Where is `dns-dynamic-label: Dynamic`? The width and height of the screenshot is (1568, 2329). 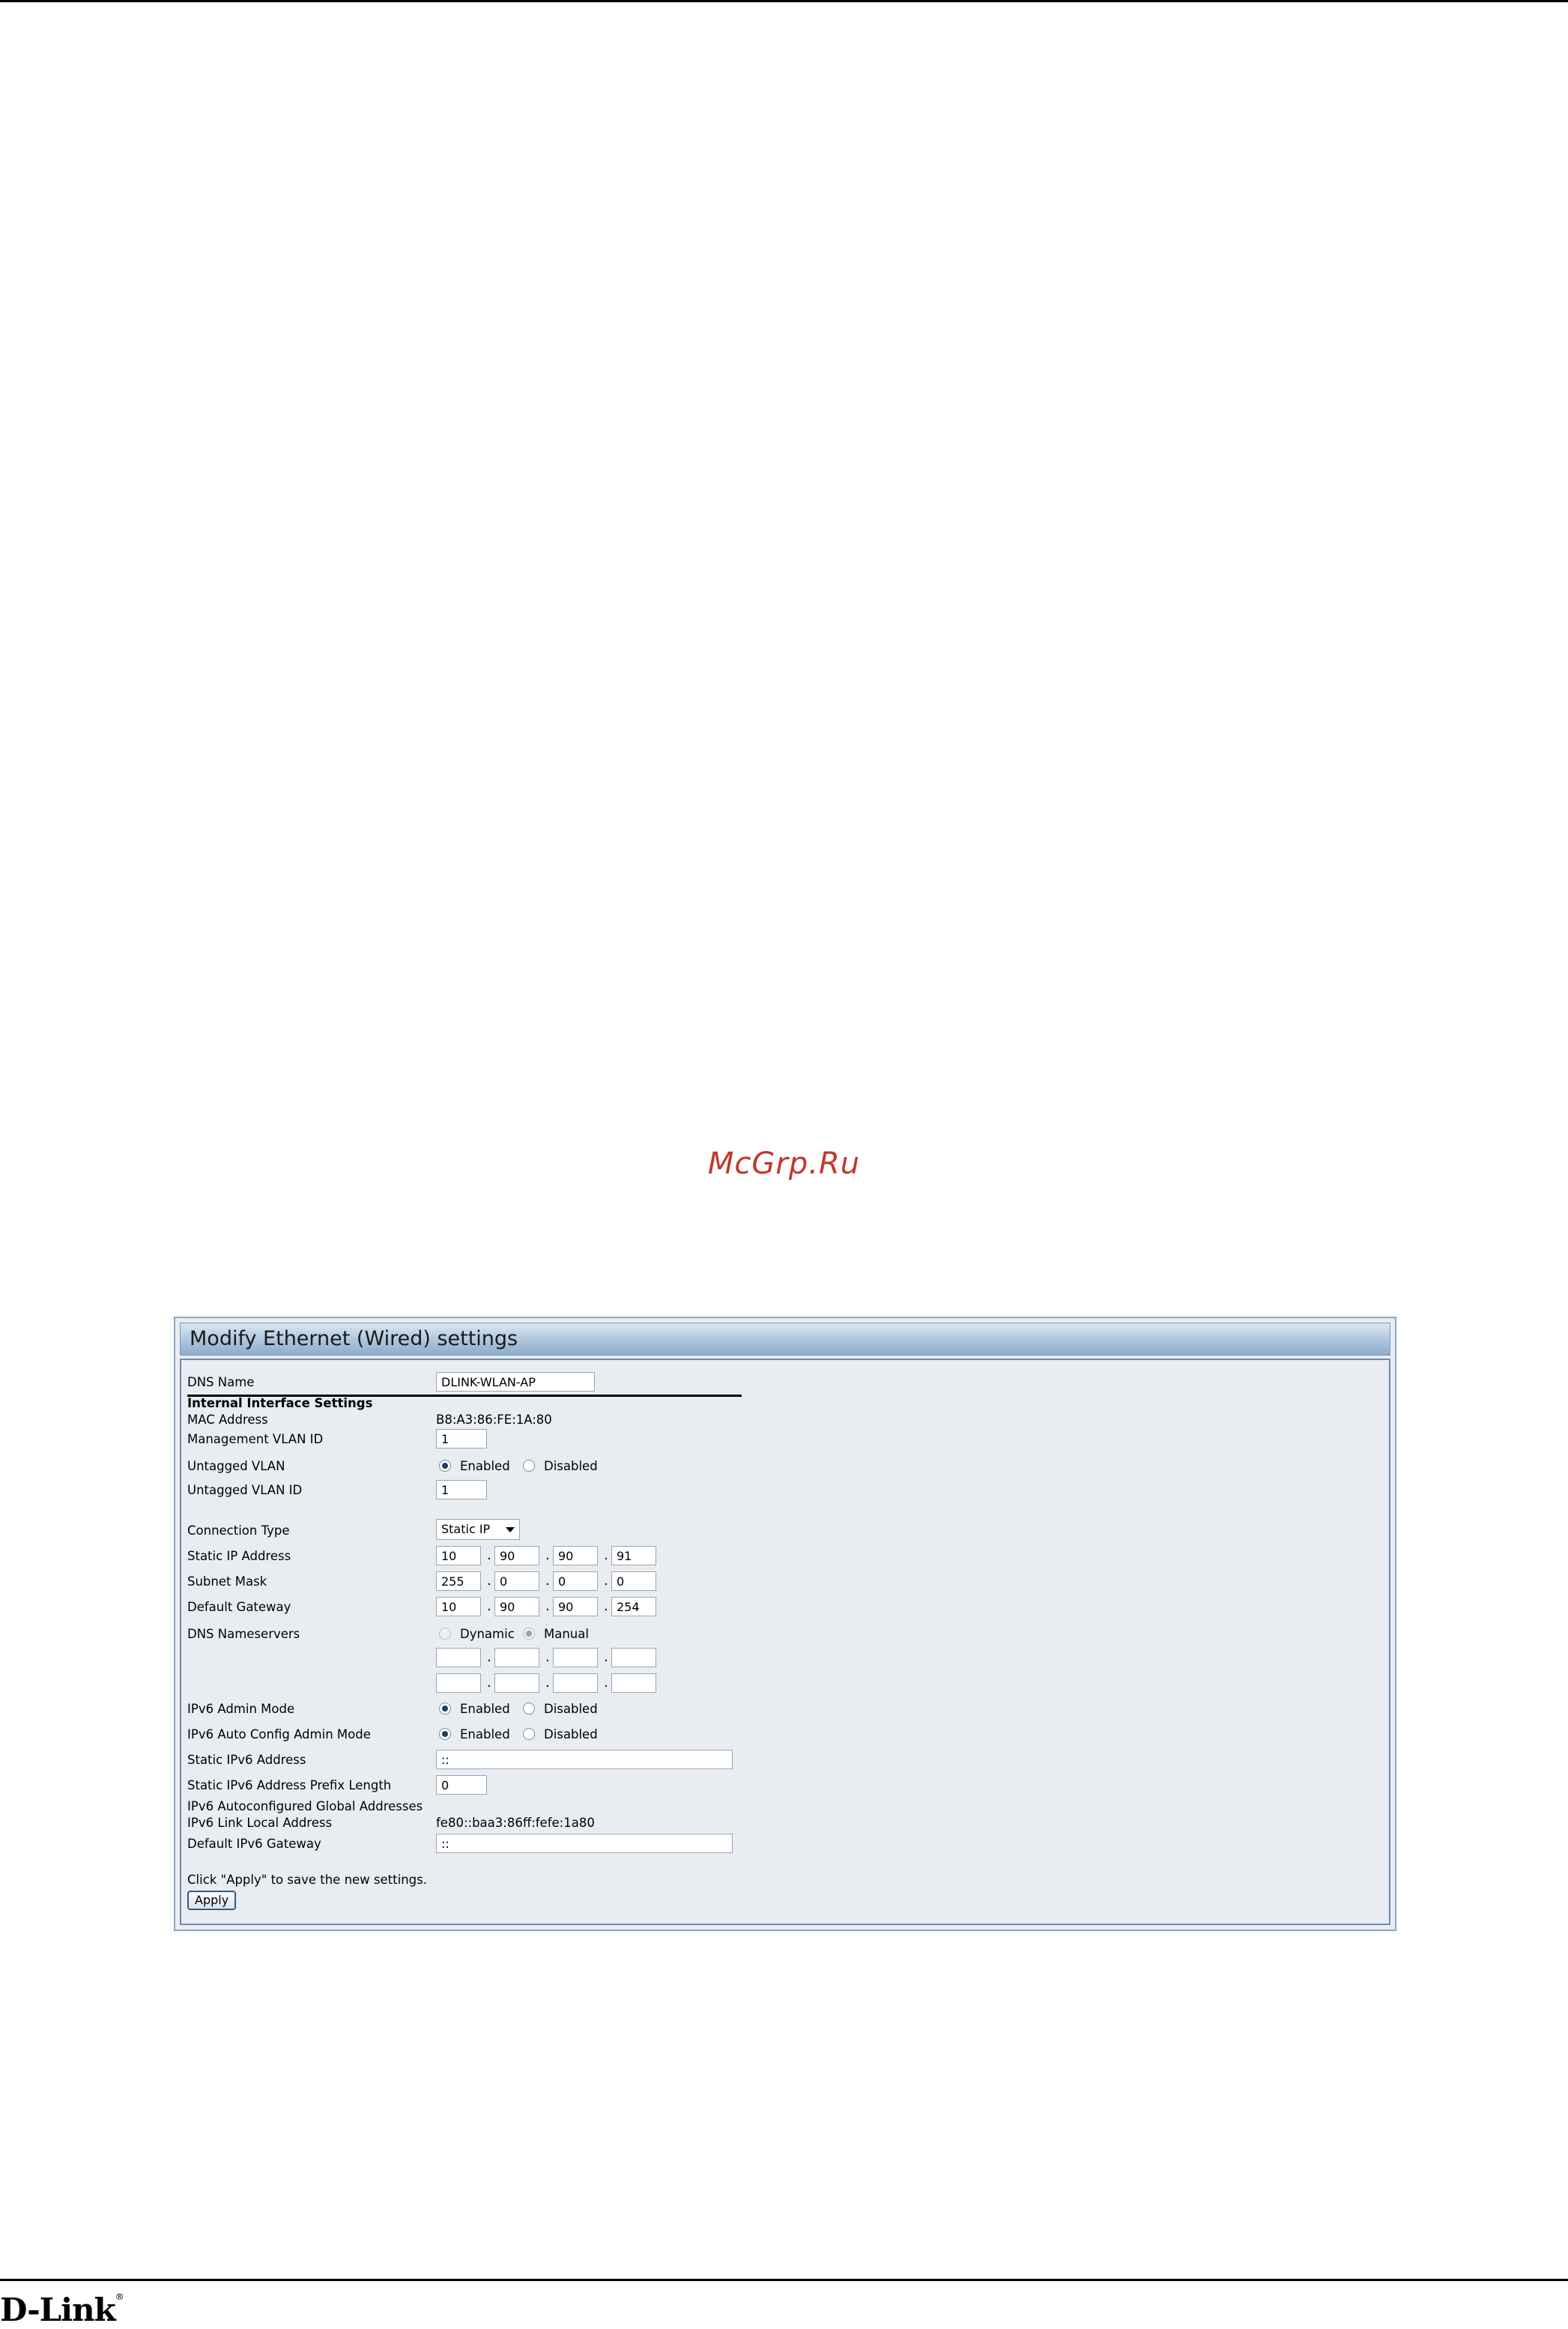 dns-dynamic-label: Dynamic is located at coordinates (487, 1634).